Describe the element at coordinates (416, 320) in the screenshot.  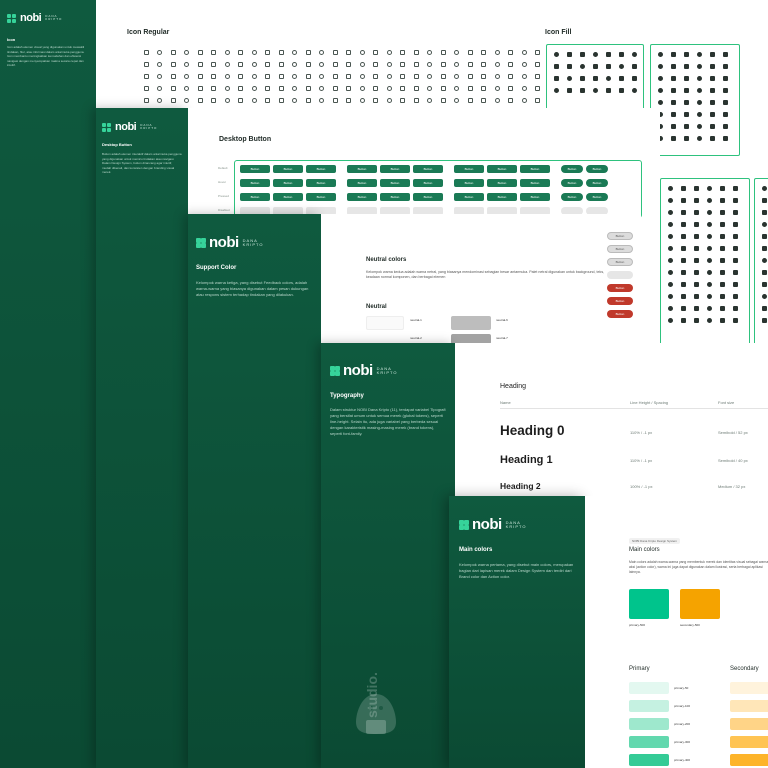
I see `swatch-label: neutral-1` at that location.